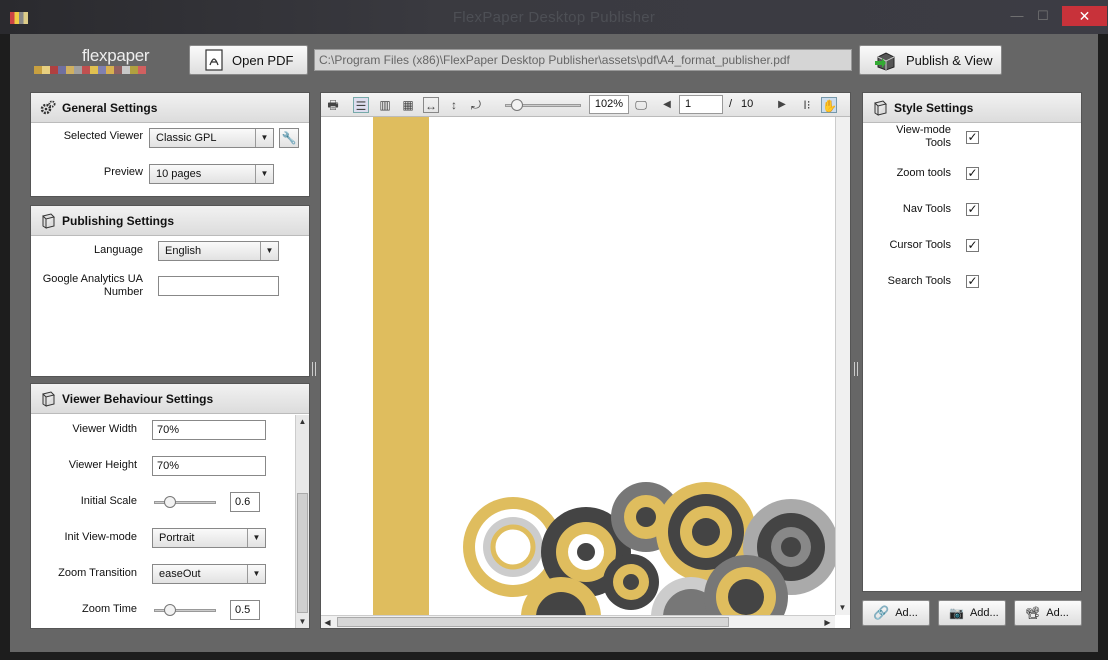 The width and height of the screenshot is (1108, 660). What do you see at coordinates (211, 138) in the screenshot?
I see `selected-viewer-select: Classic GPL ▼` at bounding box center [211, 138].